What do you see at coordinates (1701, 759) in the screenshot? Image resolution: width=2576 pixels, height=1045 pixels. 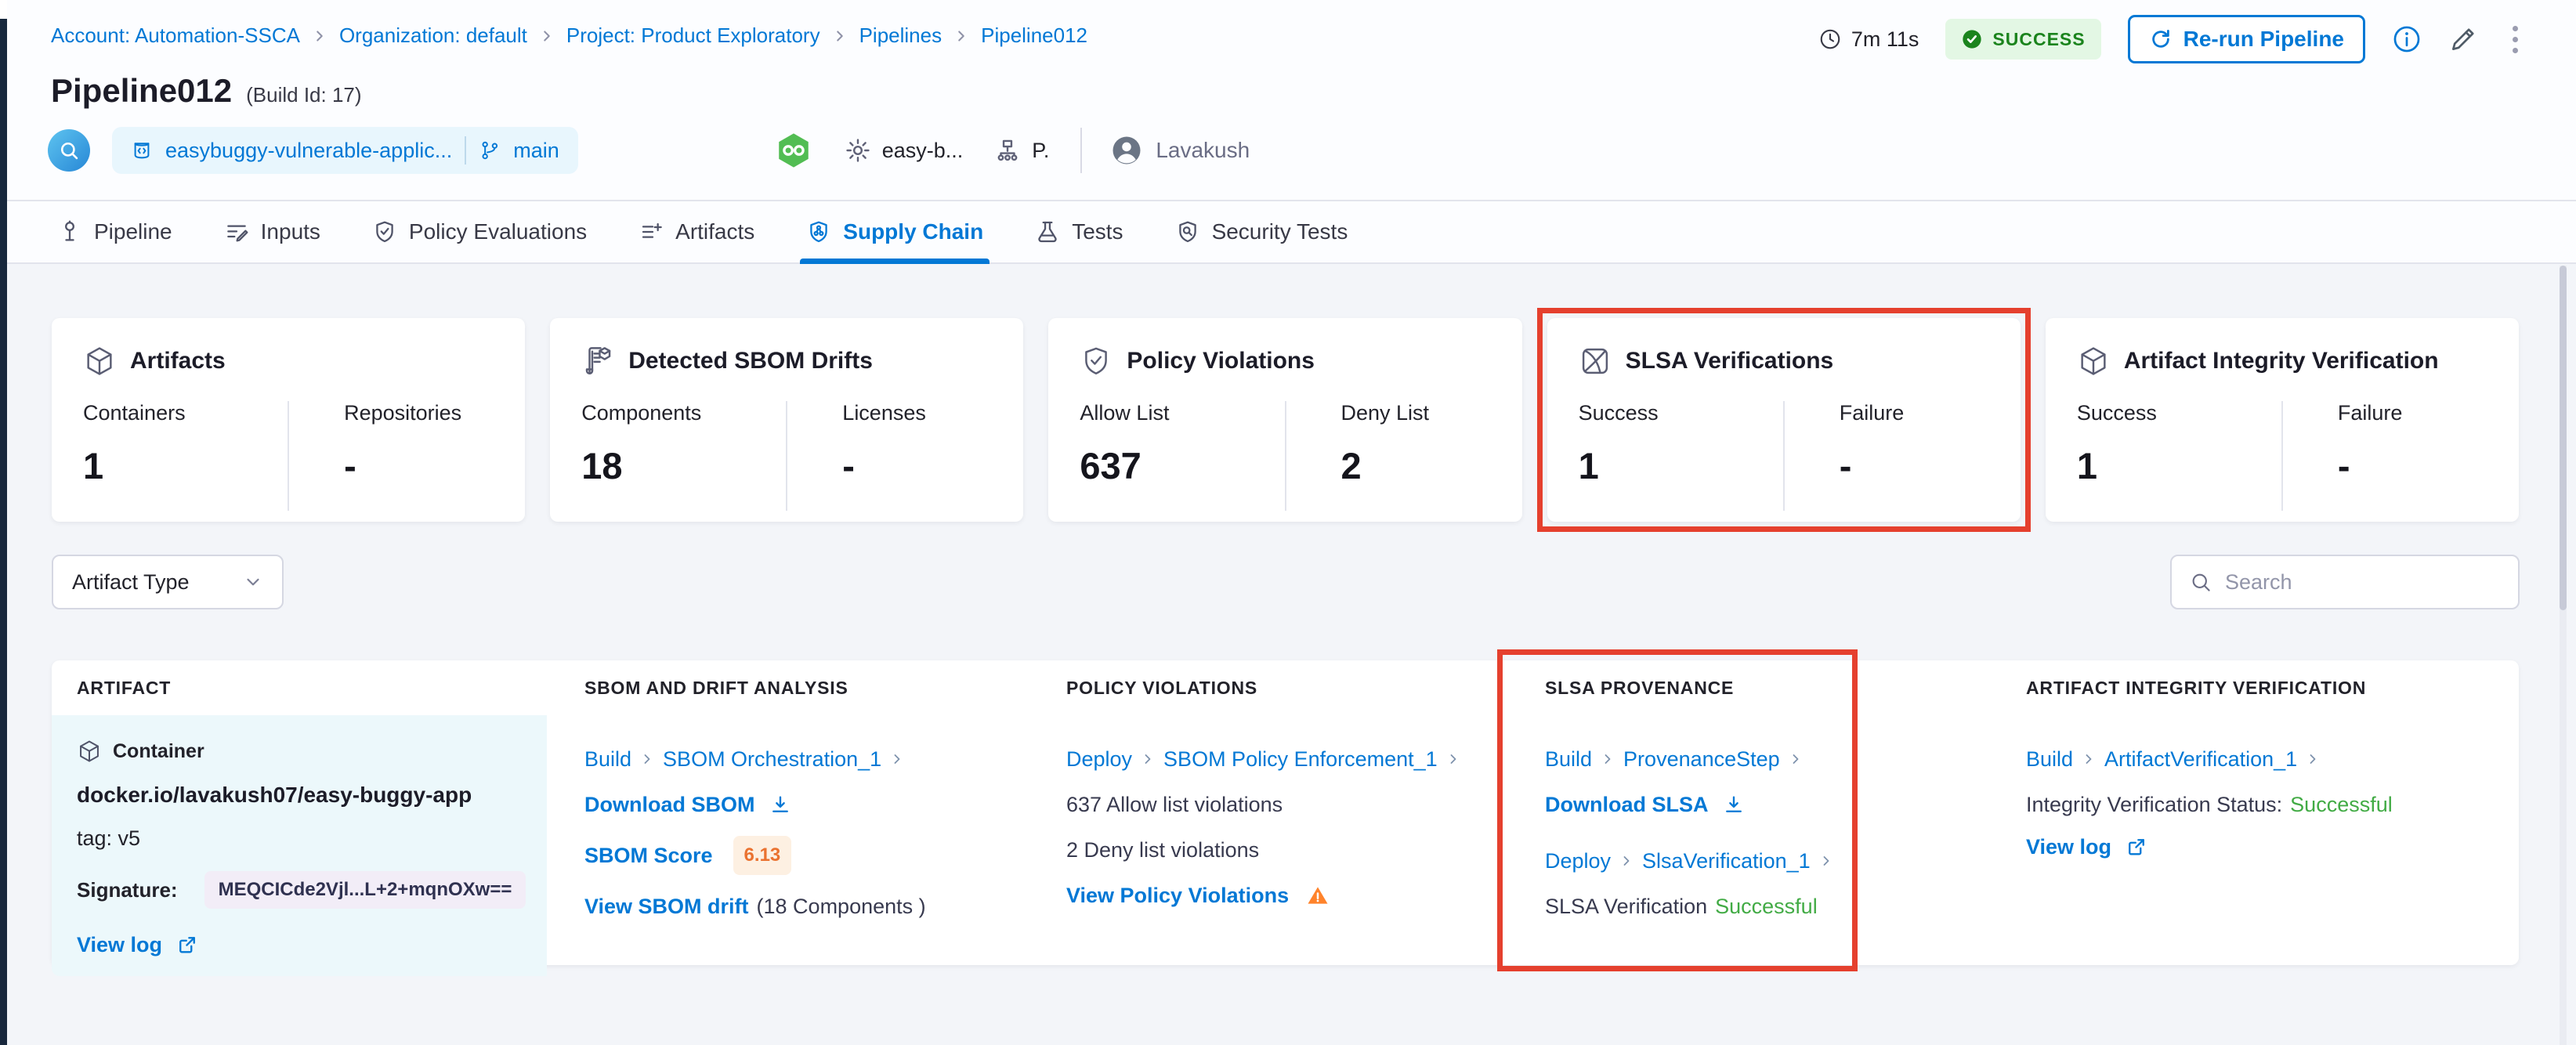 I see `slsa-step1-link: ProvenanceStep` at bounding box center [1701, 759].